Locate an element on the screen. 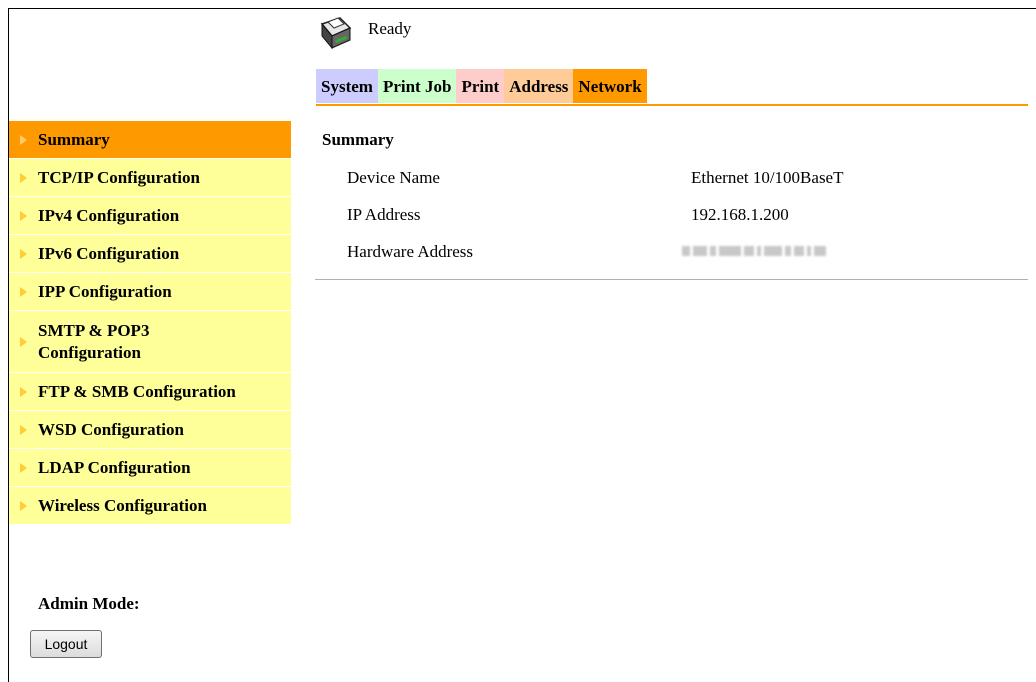  printer-status: Ready is located at coordinates (364, 34).